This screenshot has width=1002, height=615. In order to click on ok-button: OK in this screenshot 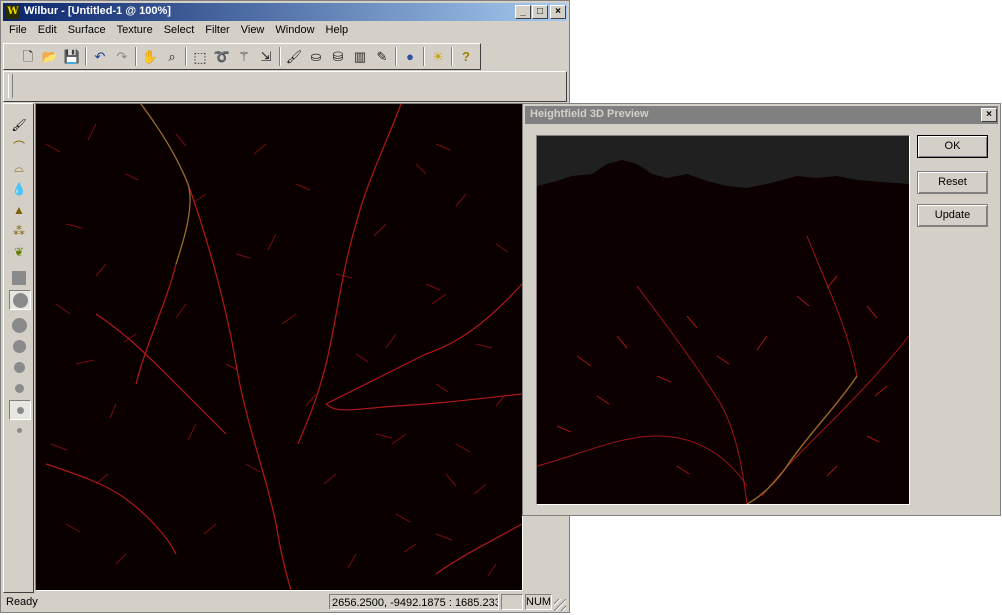, I will do `click(952, 146)`.